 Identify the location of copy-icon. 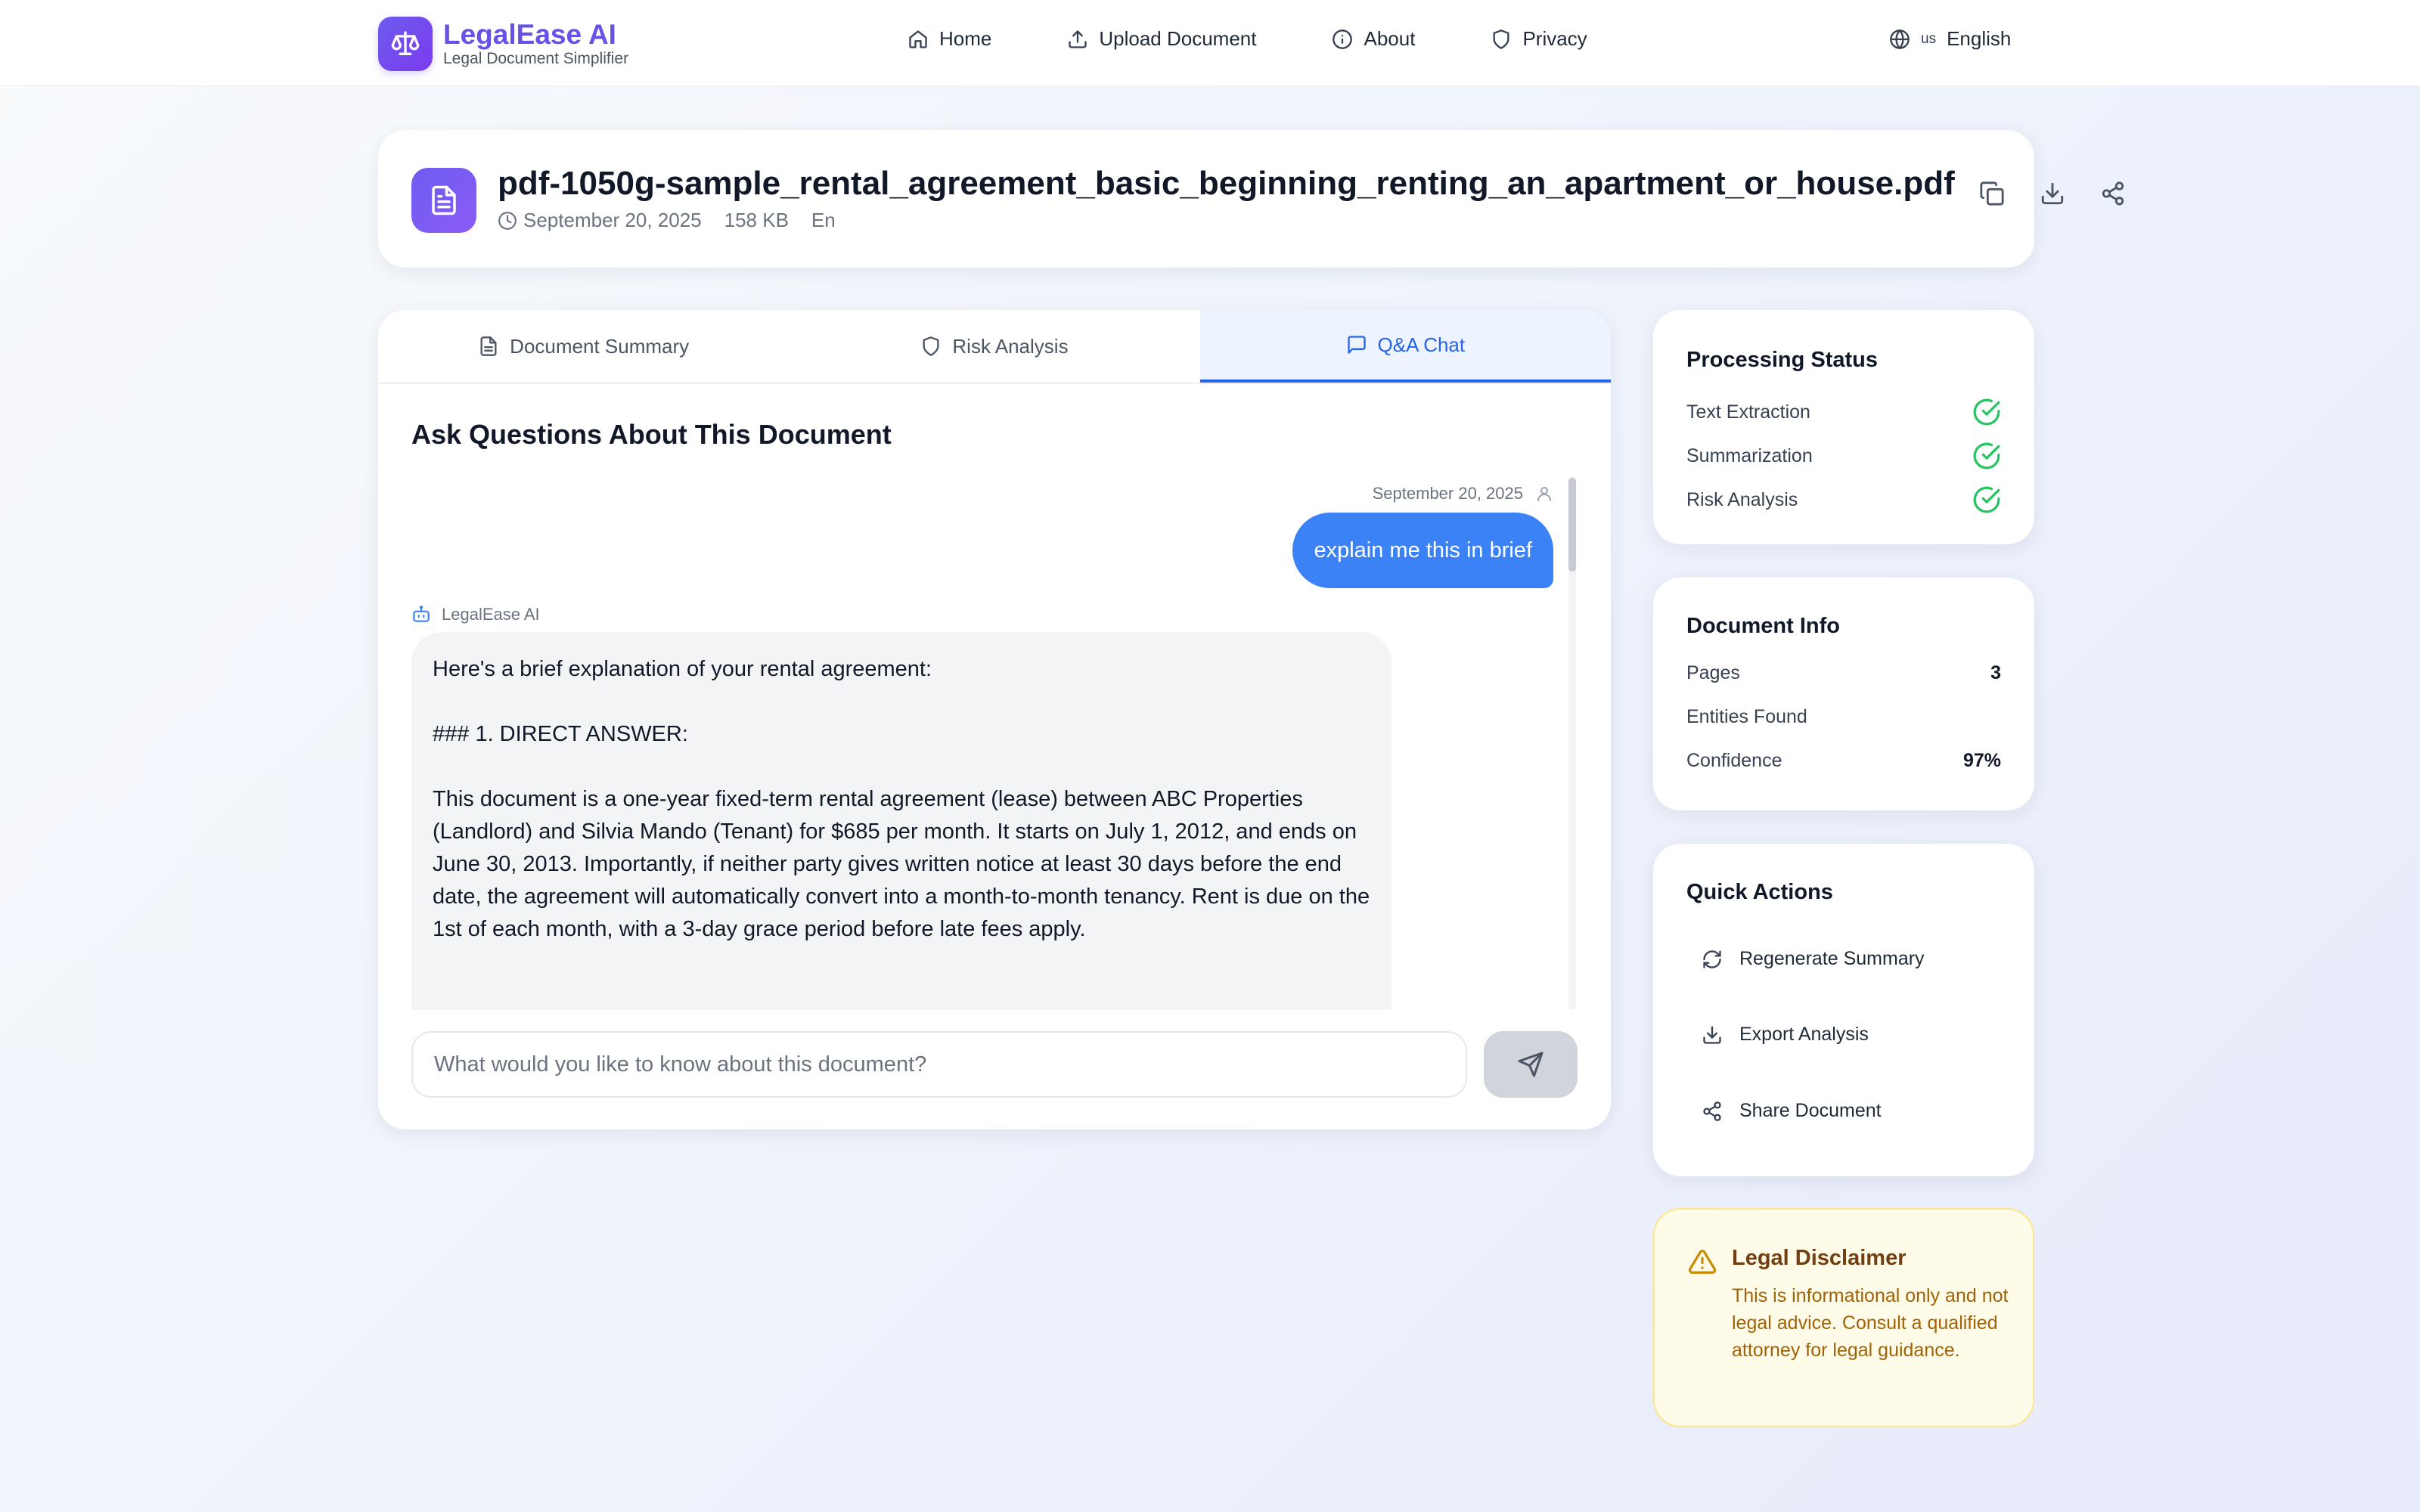
(1992, 193).